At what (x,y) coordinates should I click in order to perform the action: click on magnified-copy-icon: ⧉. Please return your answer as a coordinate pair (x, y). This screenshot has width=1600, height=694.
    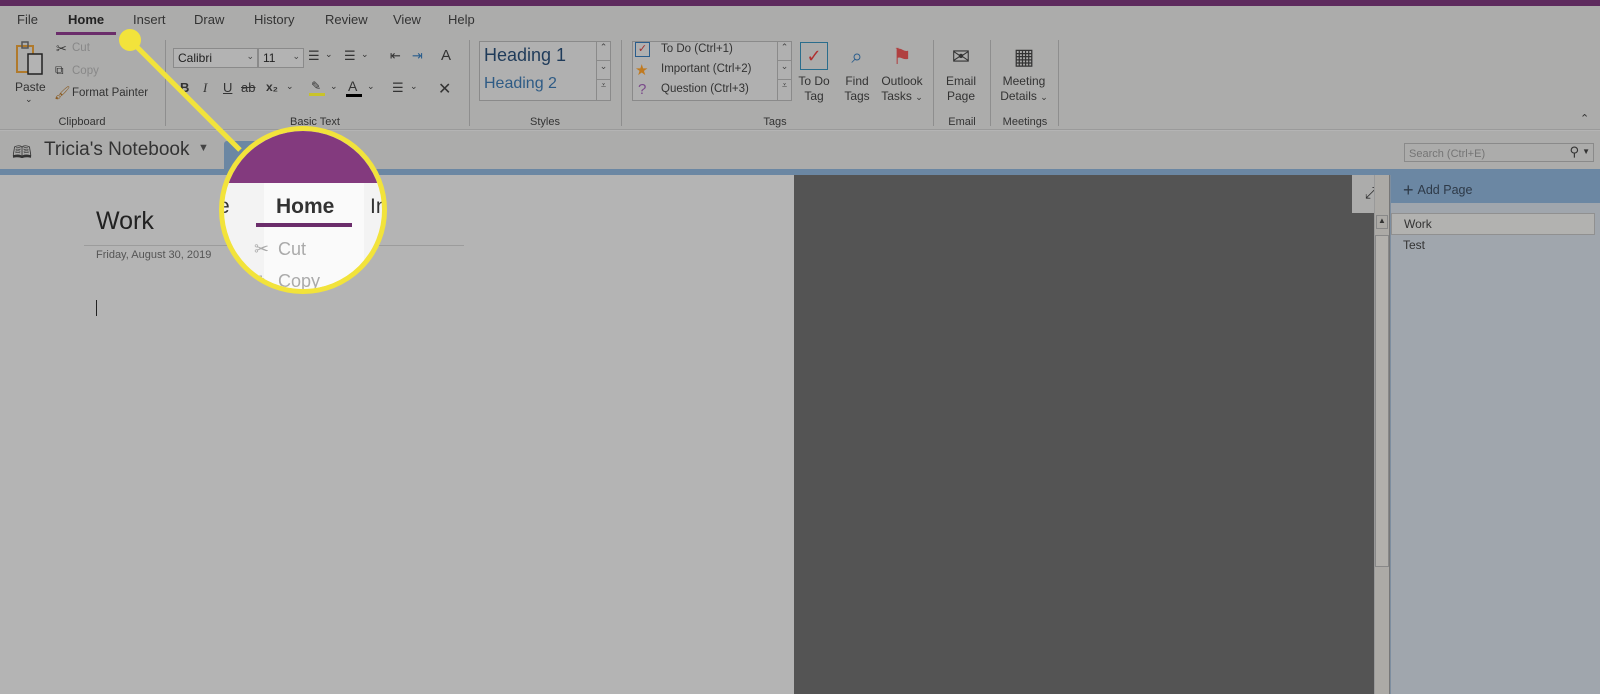
    Looking at the image, I should click on (258, 281).